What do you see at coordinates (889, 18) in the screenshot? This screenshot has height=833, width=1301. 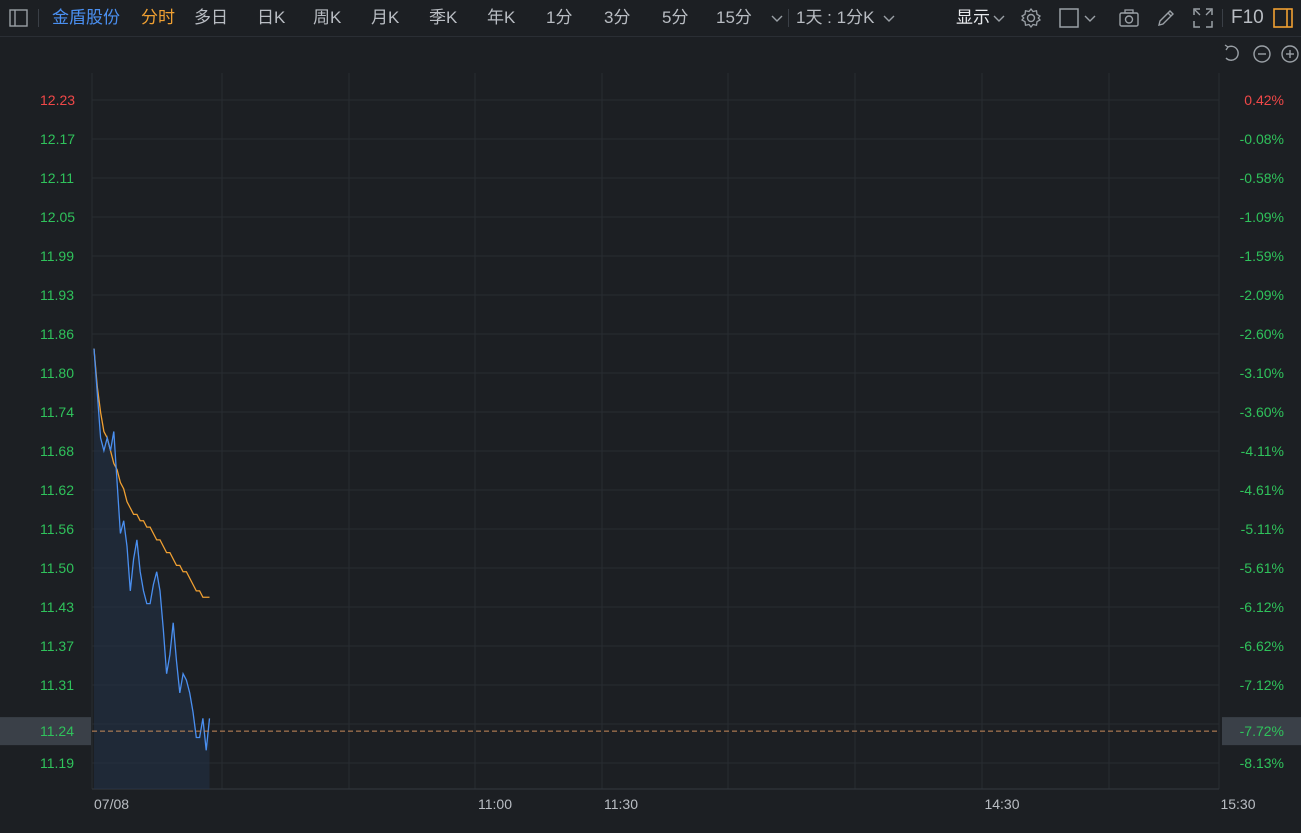 I see `period-select-chevron-icon` at bounding box center [889, 18].